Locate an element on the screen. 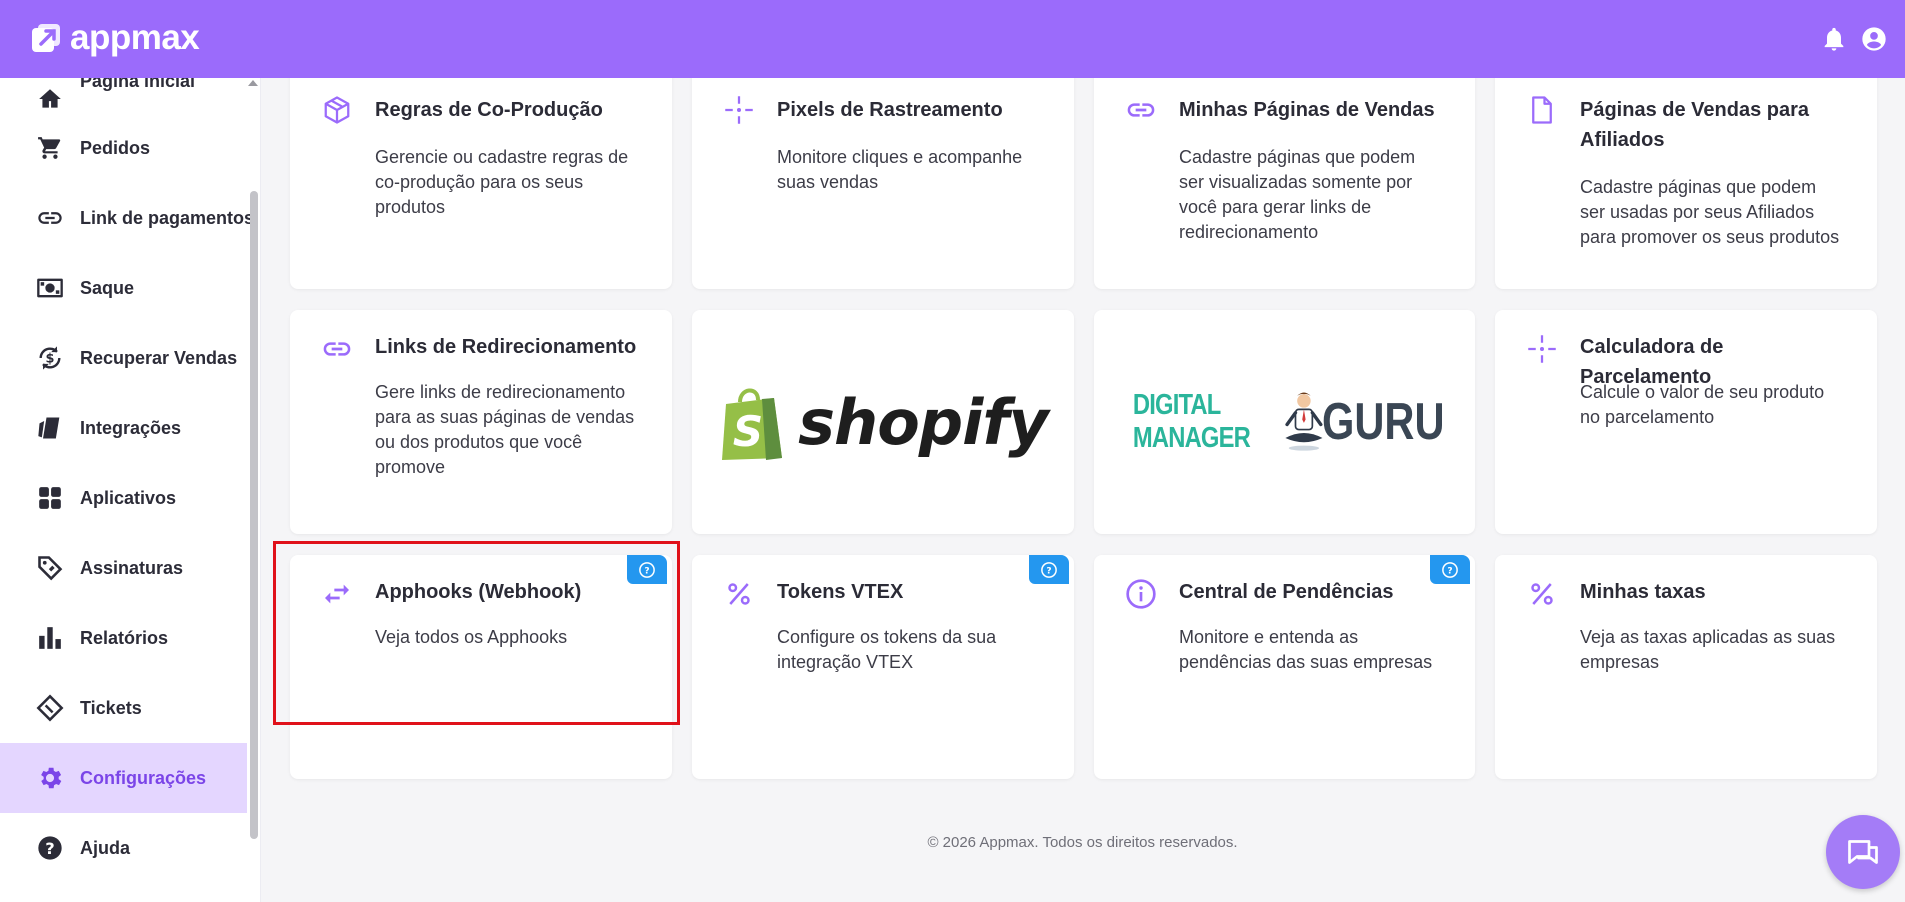 Image resolution: width=1905 pixels, height=902 pixels. scroll-up-arrow-icon is located at coordinates (253, 83).